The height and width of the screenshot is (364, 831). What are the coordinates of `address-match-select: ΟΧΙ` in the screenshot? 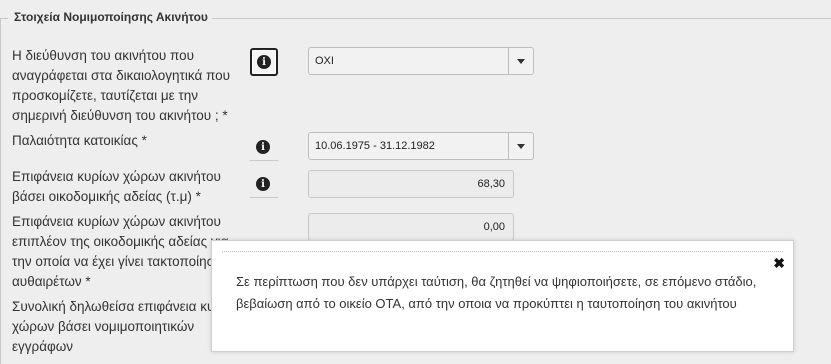 It's located at (421, 61).